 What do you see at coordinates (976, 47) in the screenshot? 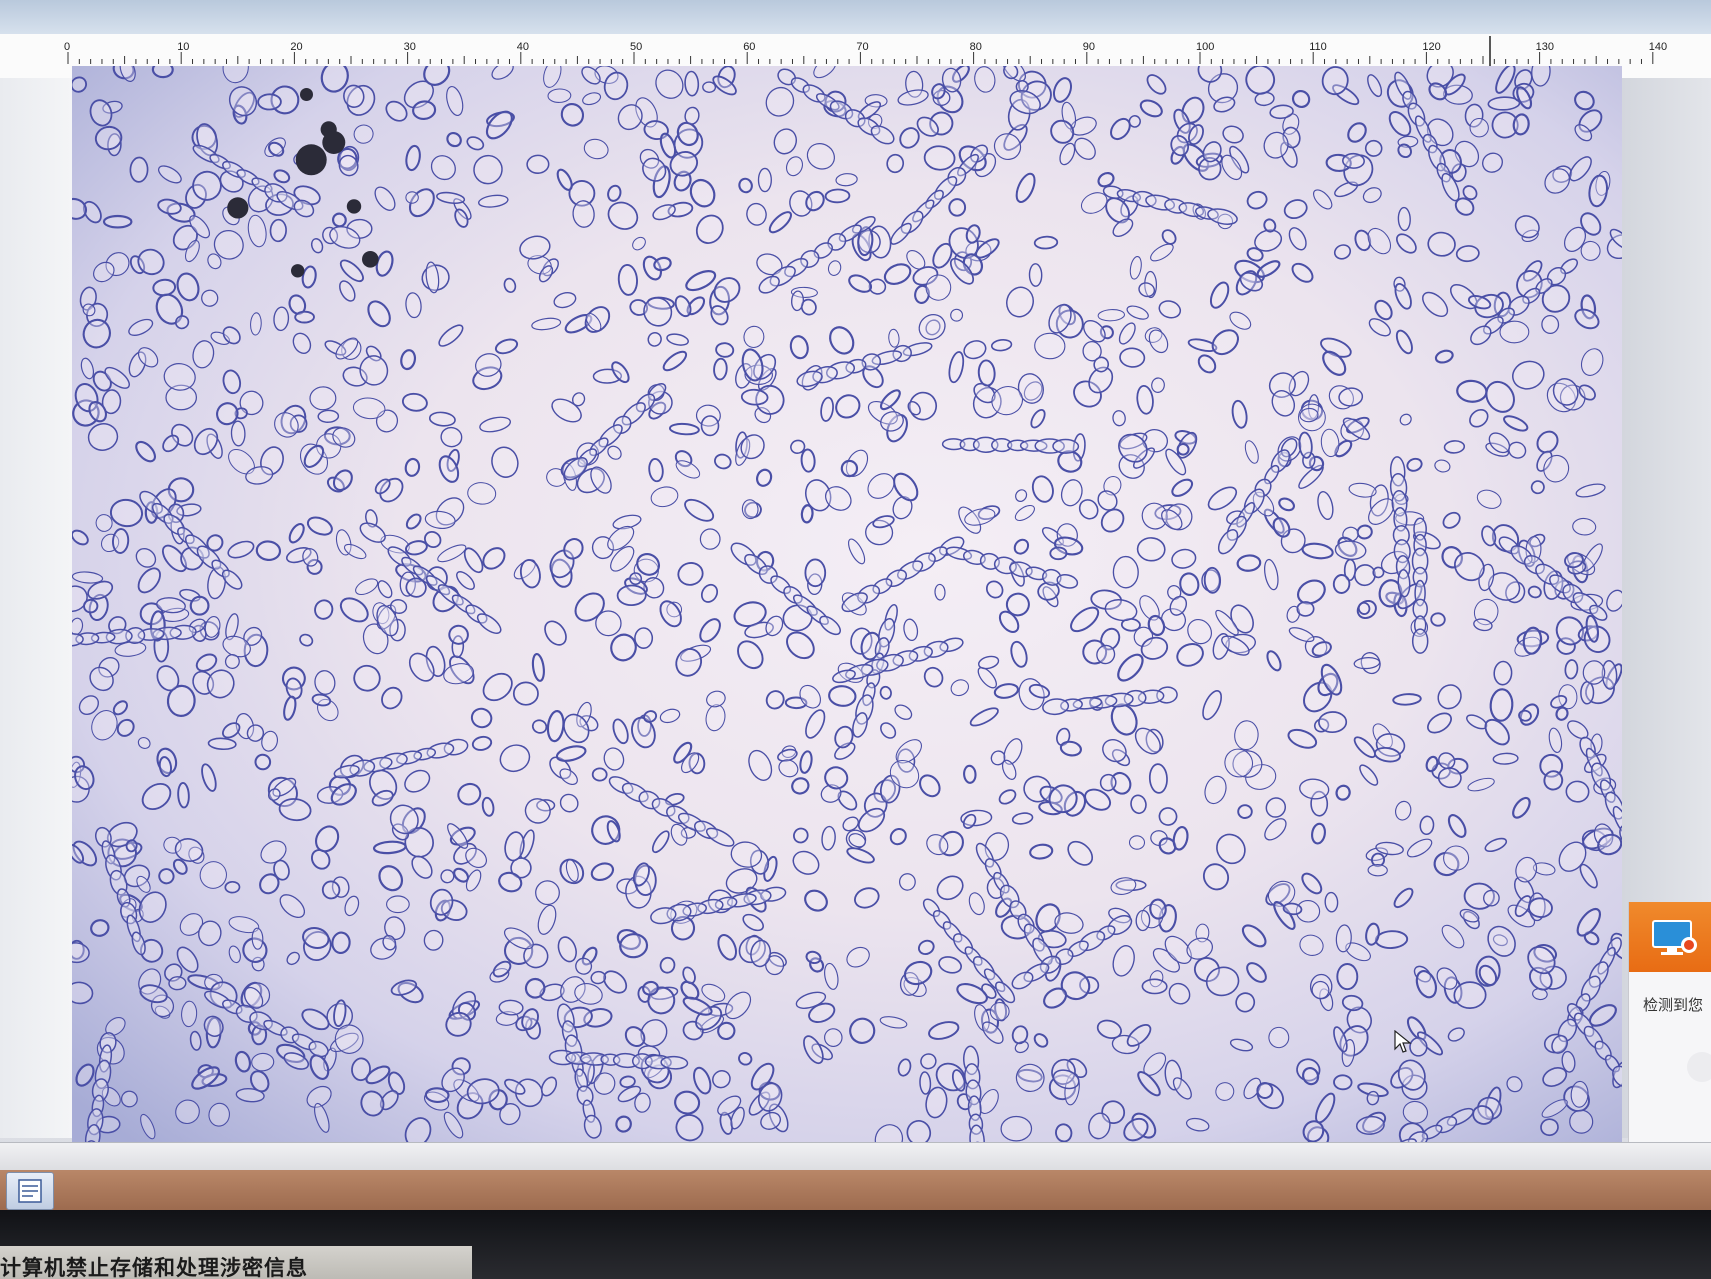
I see `ruler-label: 80` at bounding box center [976, 47].